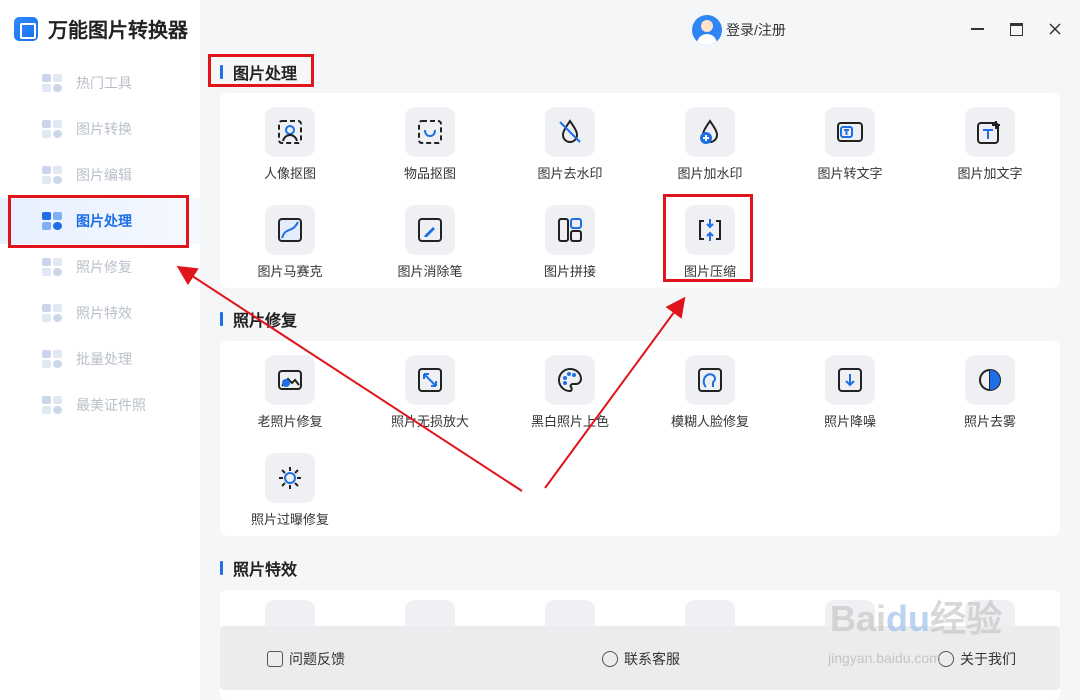 The height and width of the screenshot is (700, 1080). Describe the element at coordinates (104, 129) in the screenshot. I see `sidebar-item-label: 图片转换` at that location.